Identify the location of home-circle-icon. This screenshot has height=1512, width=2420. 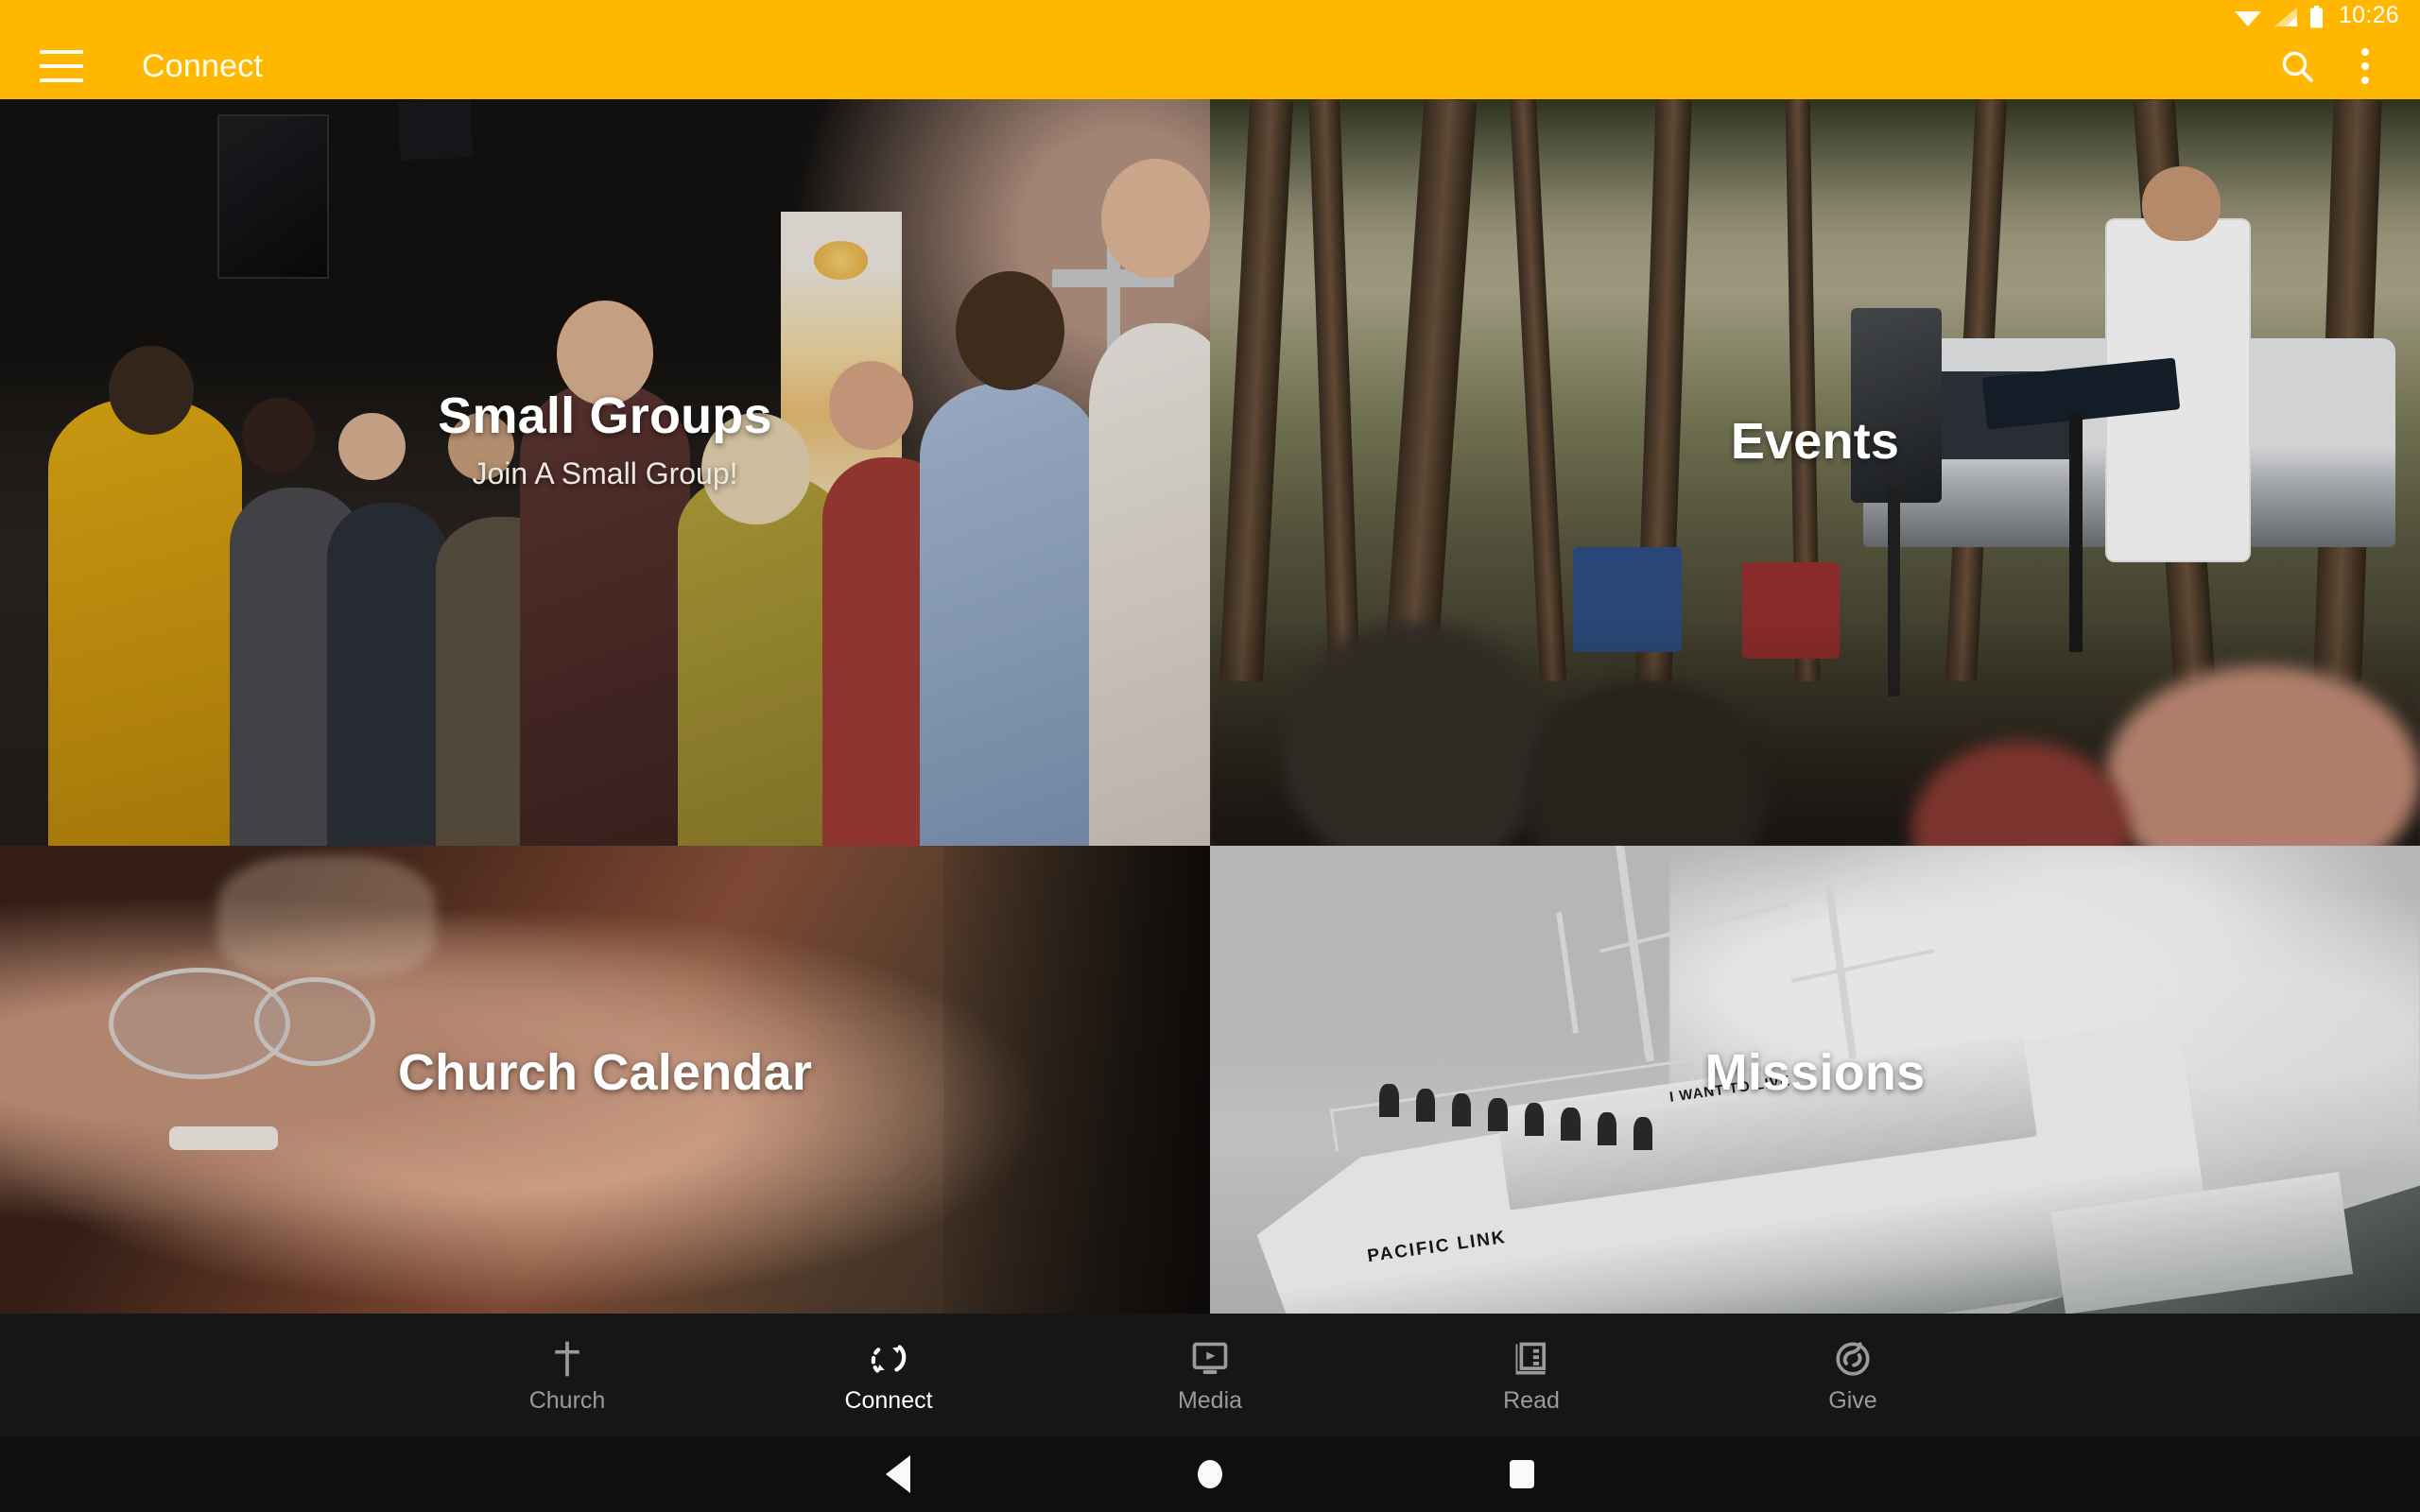
(1210, 1474).